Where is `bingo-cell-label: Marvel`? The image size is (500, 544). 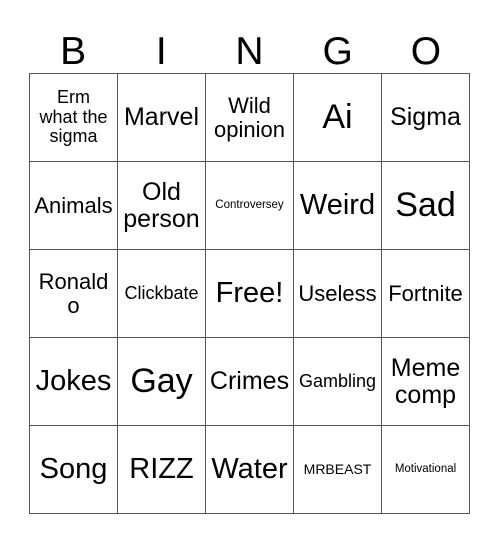
bingo-cell-label: Marvel is located at coordinates (161, 117).